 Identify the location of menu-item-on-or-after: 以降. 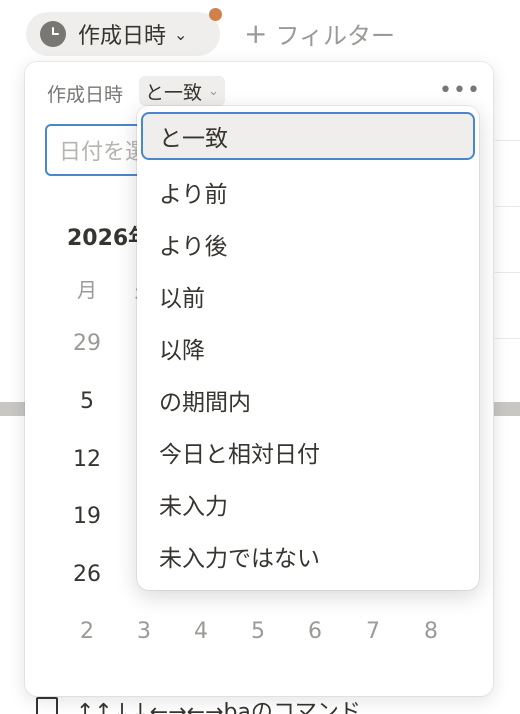
(308, 348).